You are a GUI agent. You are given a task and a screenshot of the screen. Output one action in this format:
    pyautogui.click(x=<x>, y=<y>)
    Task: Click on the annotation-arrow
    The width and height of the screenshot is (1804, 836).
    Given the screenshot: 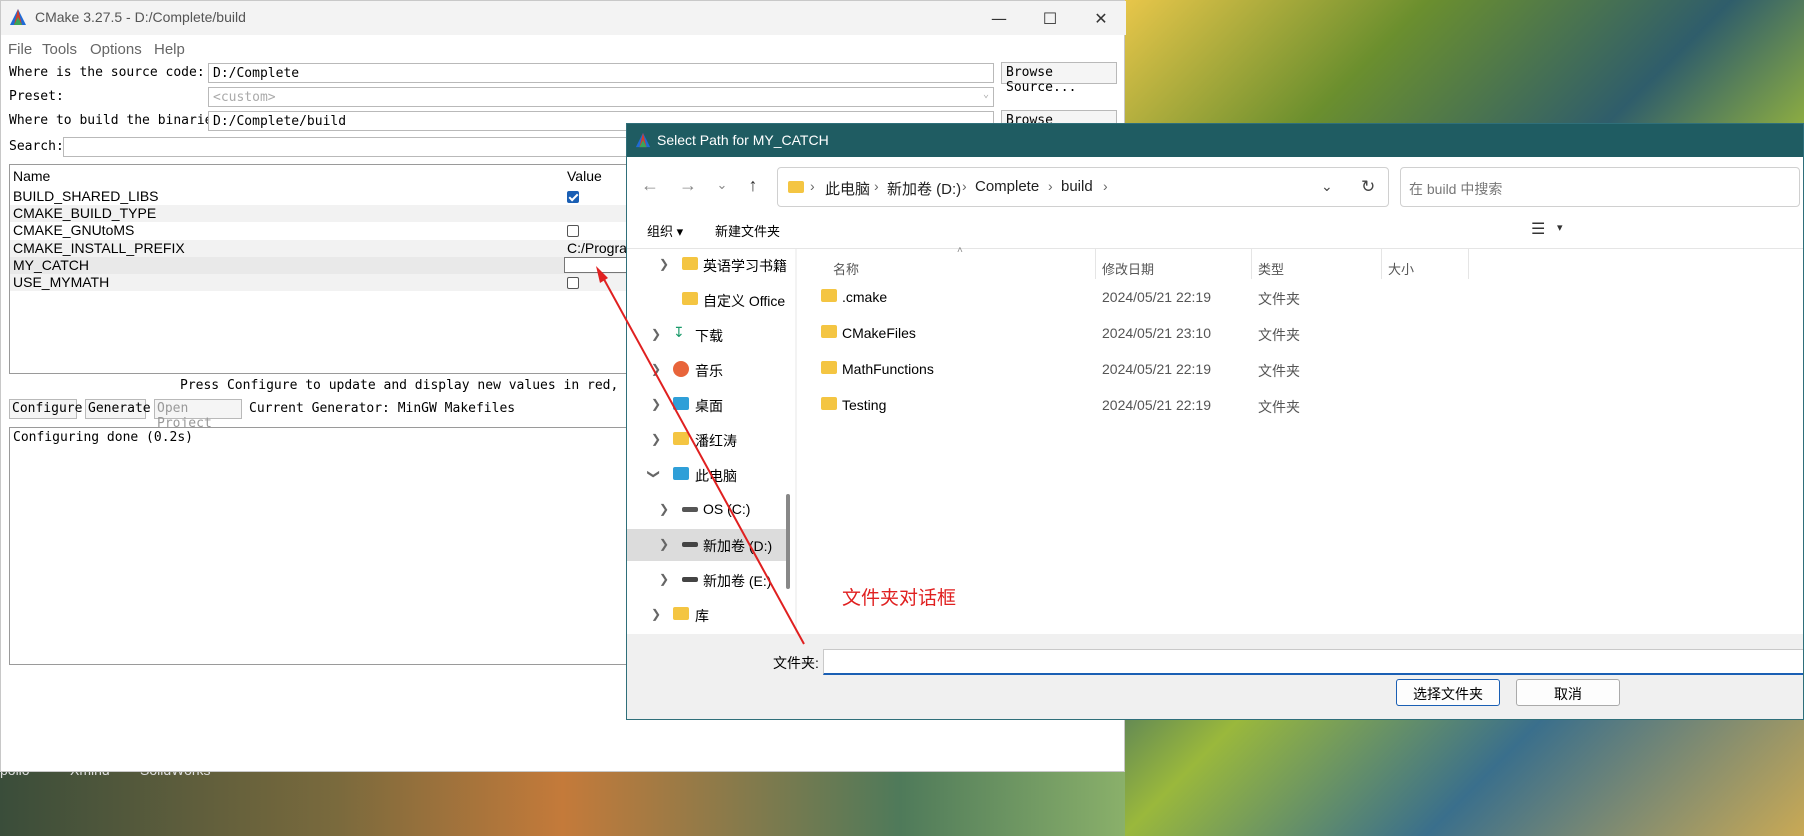 What is the action you would take?
    pyautogui.click(x=700, y=455)
    